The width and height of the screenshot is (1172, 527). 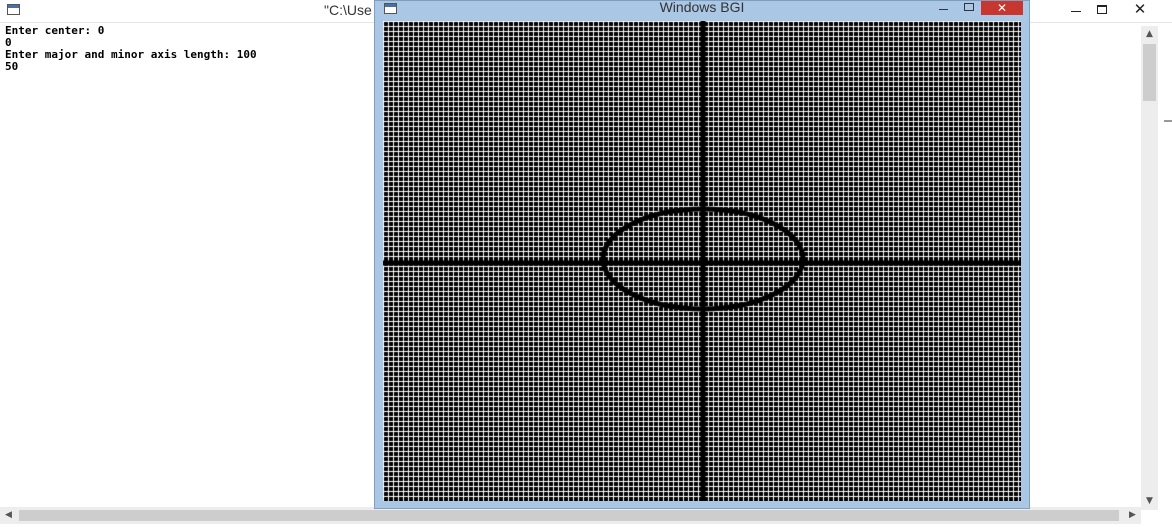 What do you see at coordinates (1149, 268) in the screenshot?
I see `vertical-scrollbar: ▲ ▼` at bounding box center [1149, 268].